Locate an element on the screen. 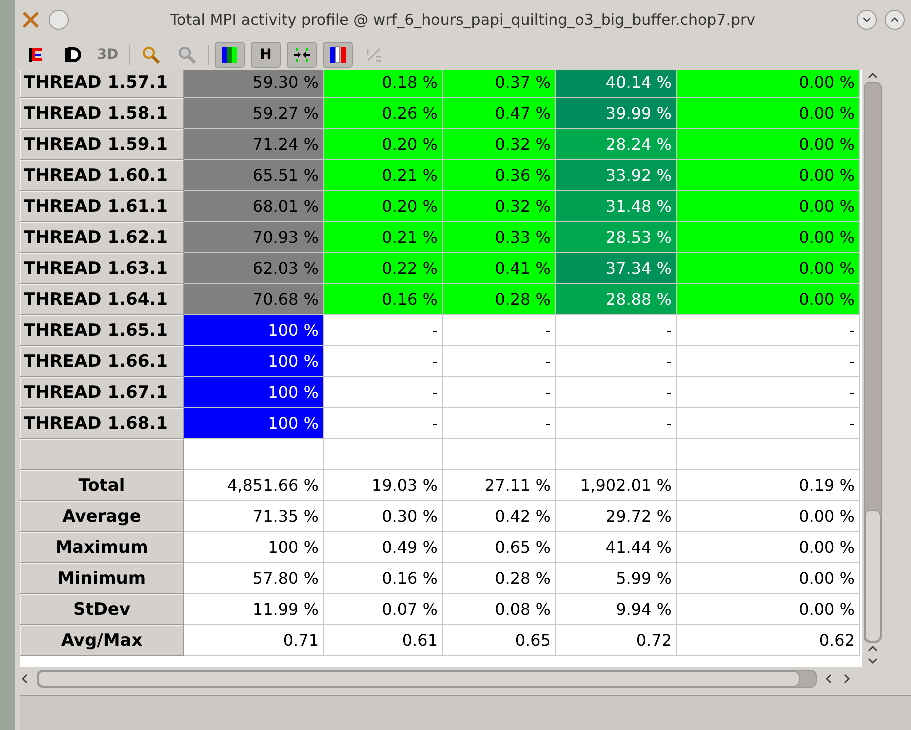  table-cell: 0.65 % is located at coordinates (499, 547).